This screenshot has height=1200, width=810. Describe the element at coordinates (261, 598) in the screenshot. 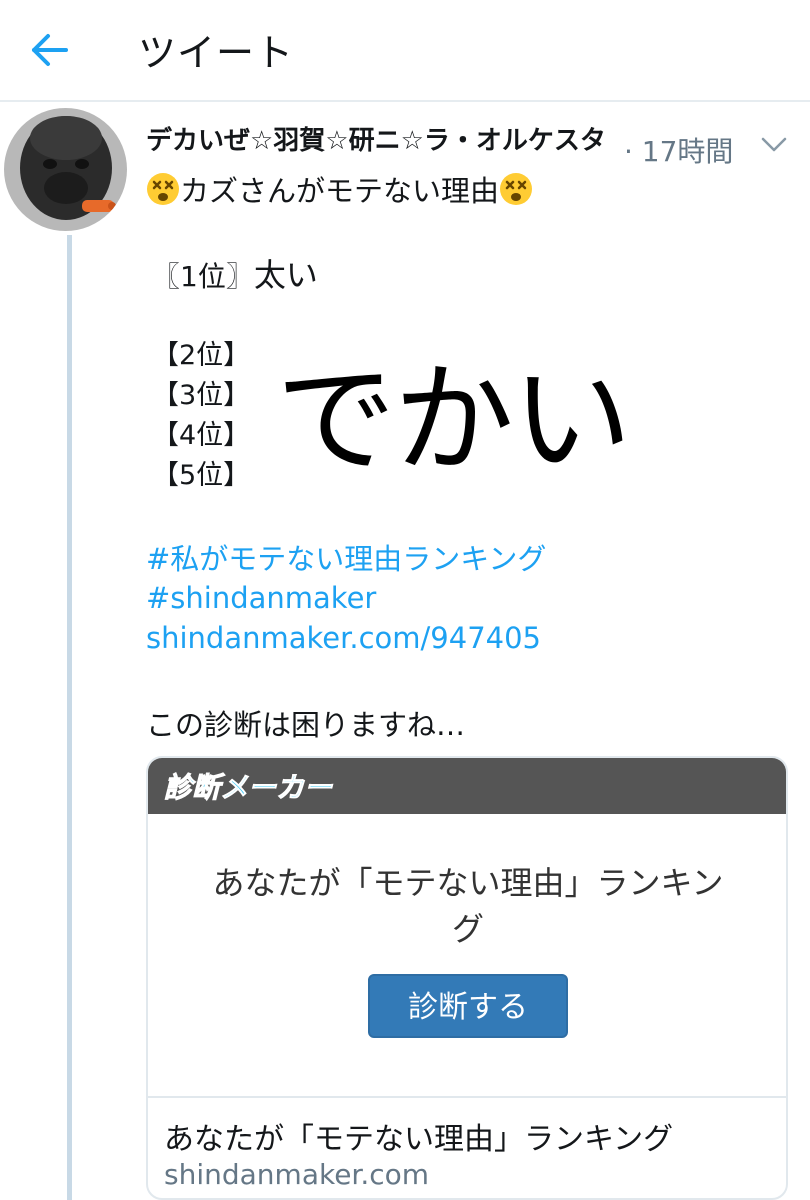

I see `hashtag-shindanmaker-link: #shindanmaker` at that location.